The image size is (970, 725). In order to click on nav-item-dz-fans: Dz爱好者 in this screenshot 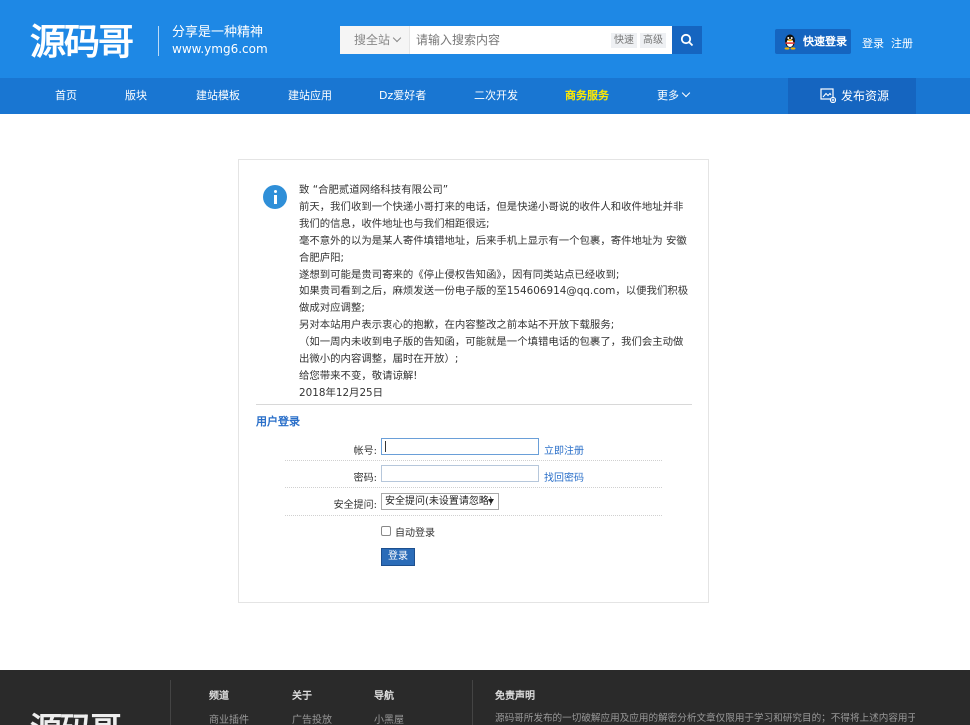, I will do `click(402, 96)`.